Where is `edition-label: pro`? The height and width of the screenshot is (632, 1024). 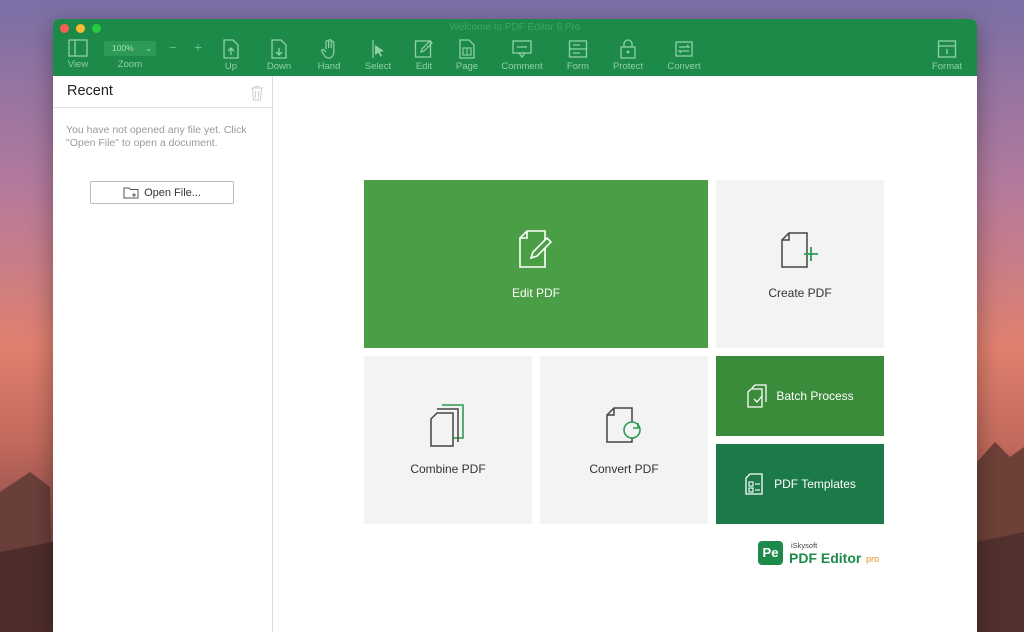 edition-label: pro is located at coordinates (873, 559).